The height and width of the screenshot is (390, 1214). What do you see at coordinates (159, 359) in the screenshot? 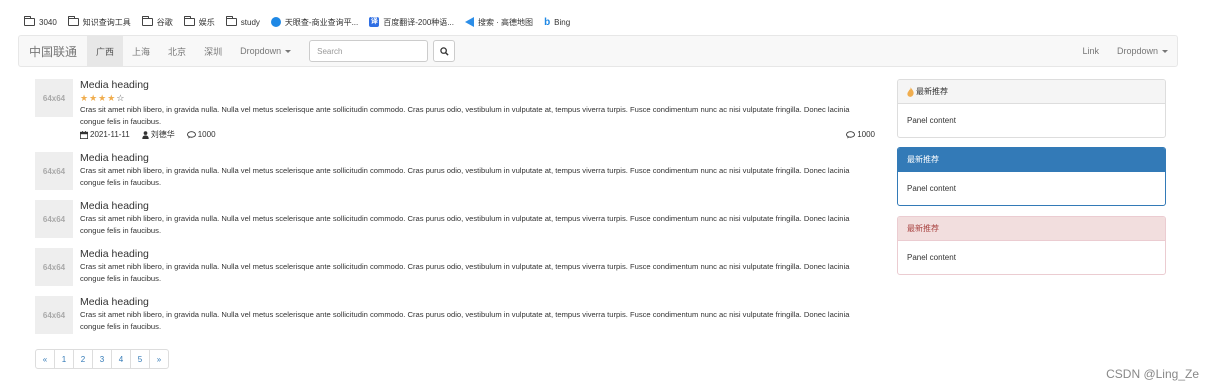
I see `pagination-next: »` at bounding box center [159, 359].